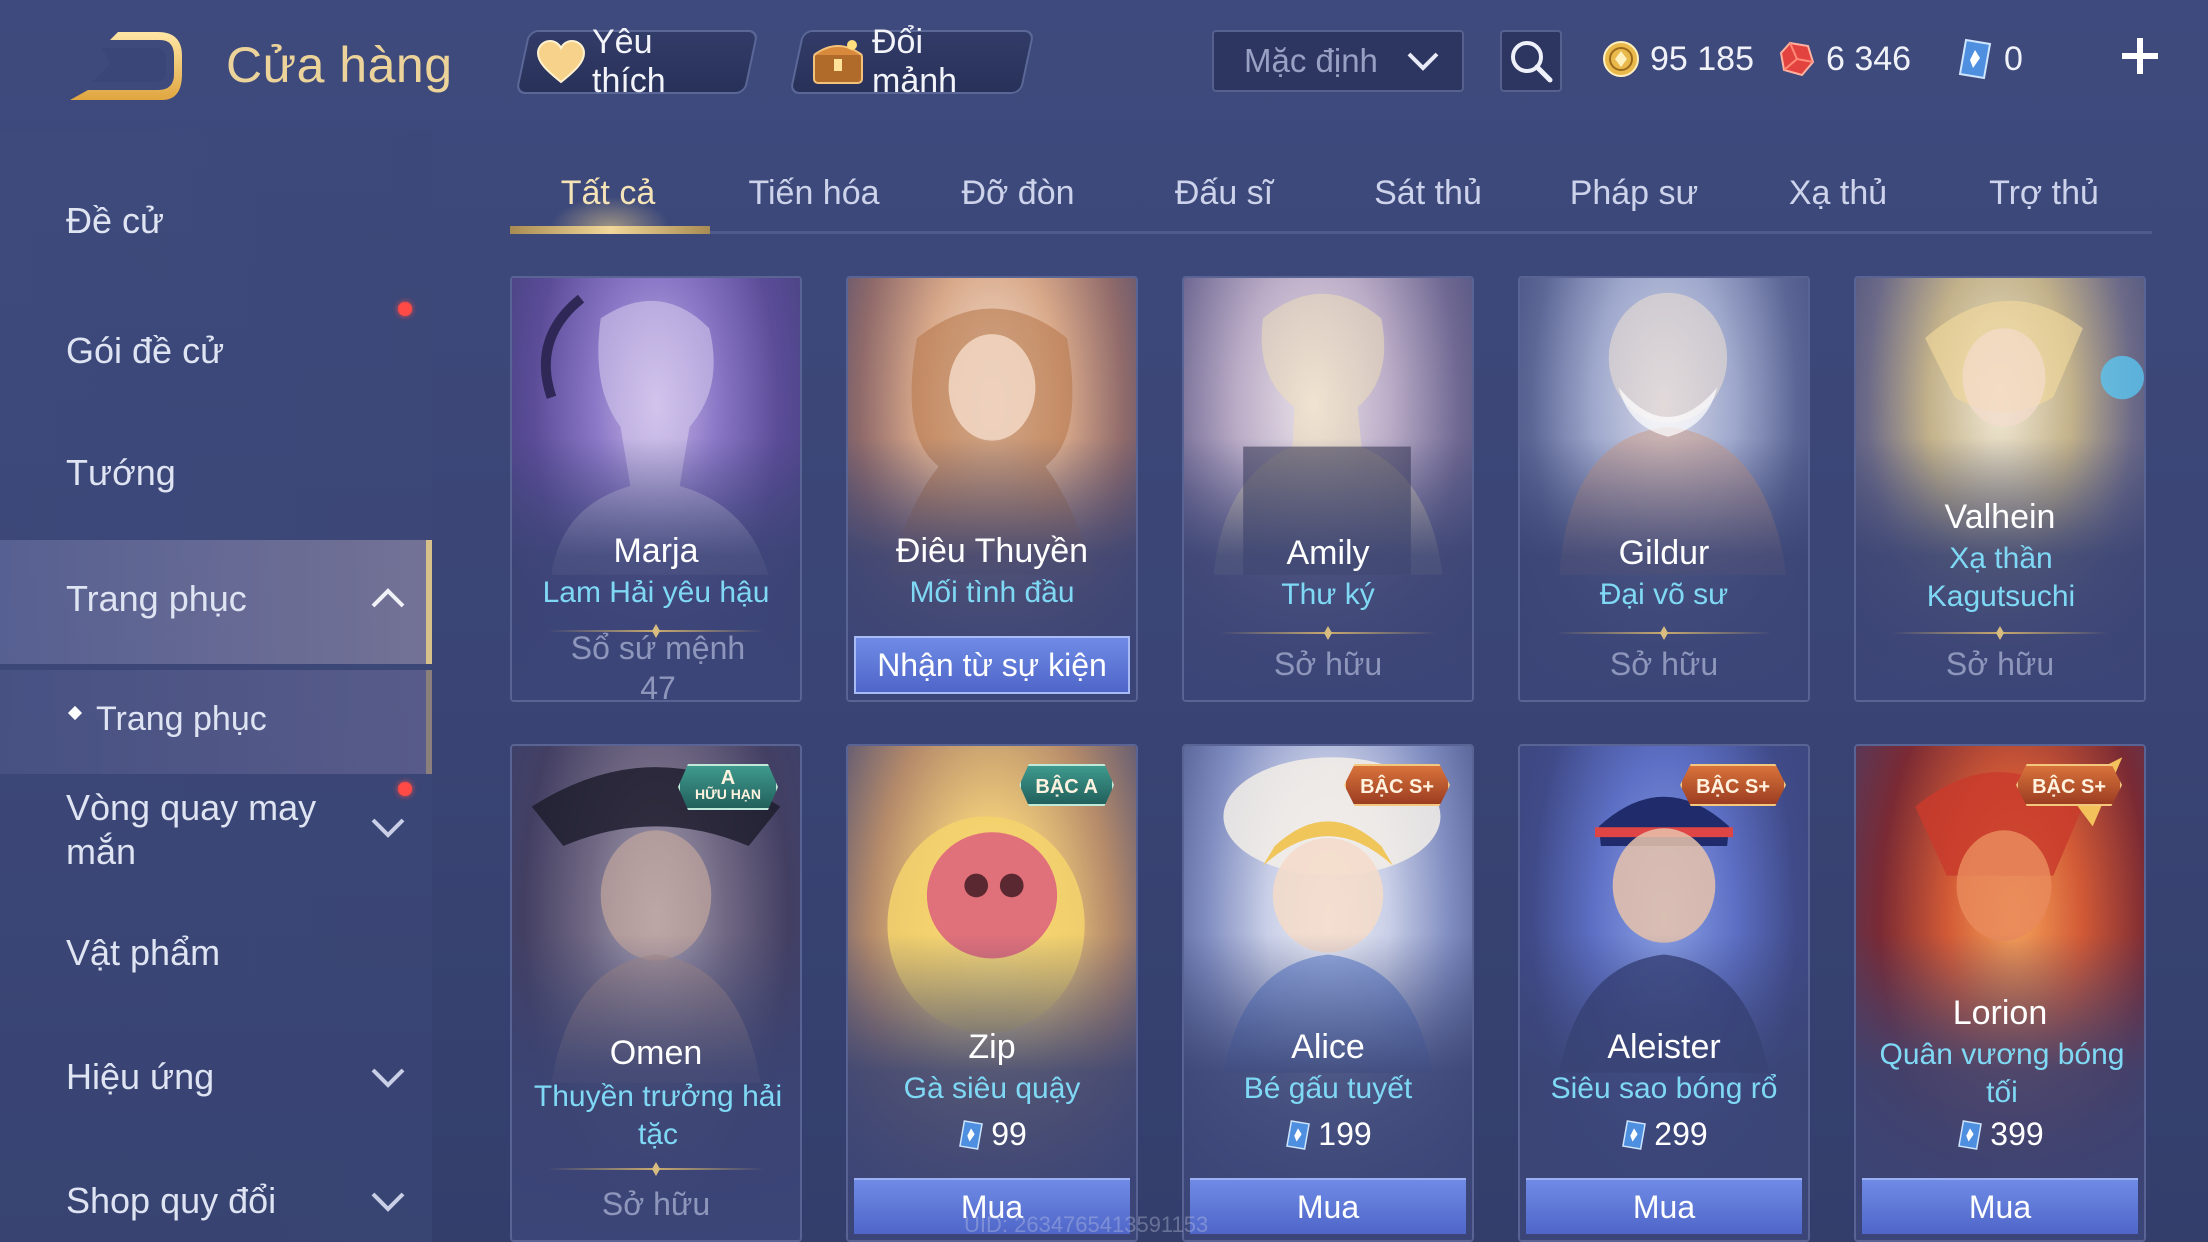 The height and width of the screenshot is (1242, 2208). Describe the element at coordinates (121, 472) in the screenshot. I see `sidebar-item-label: Tướng` at that location.